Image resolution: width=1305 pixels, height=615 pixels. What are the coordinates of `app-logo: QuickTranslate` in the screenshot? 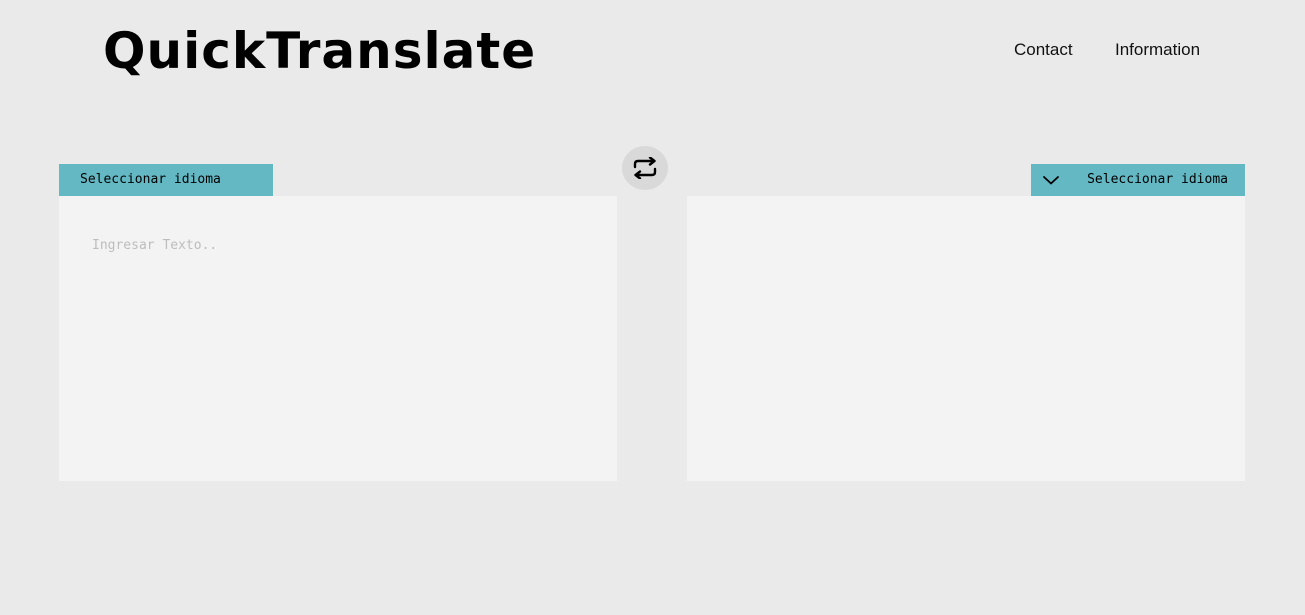 It's located at (320, 51).